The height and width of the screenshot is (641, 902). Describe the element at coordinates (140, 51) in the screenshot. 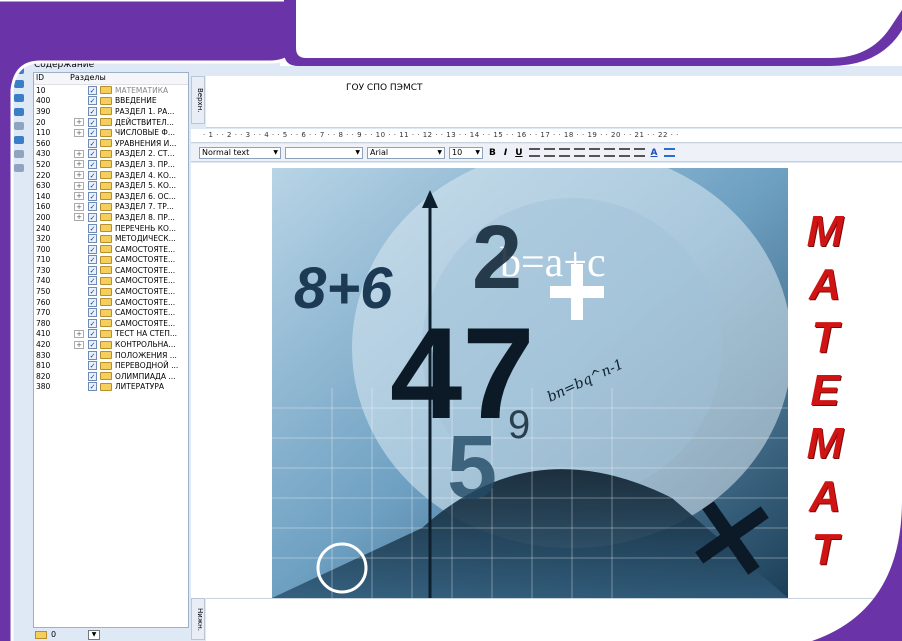

I see `globe-icon` at that location.